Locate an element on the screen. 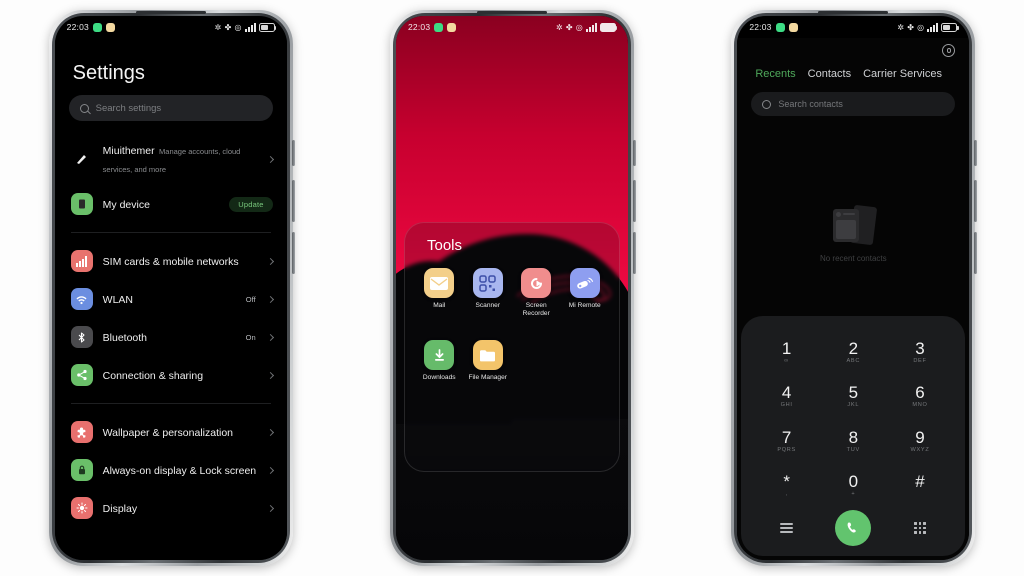 This screenshot has width=1024, height=576. dialpad-key-9: 9 WXYZ is located at coordinates (920, 441).